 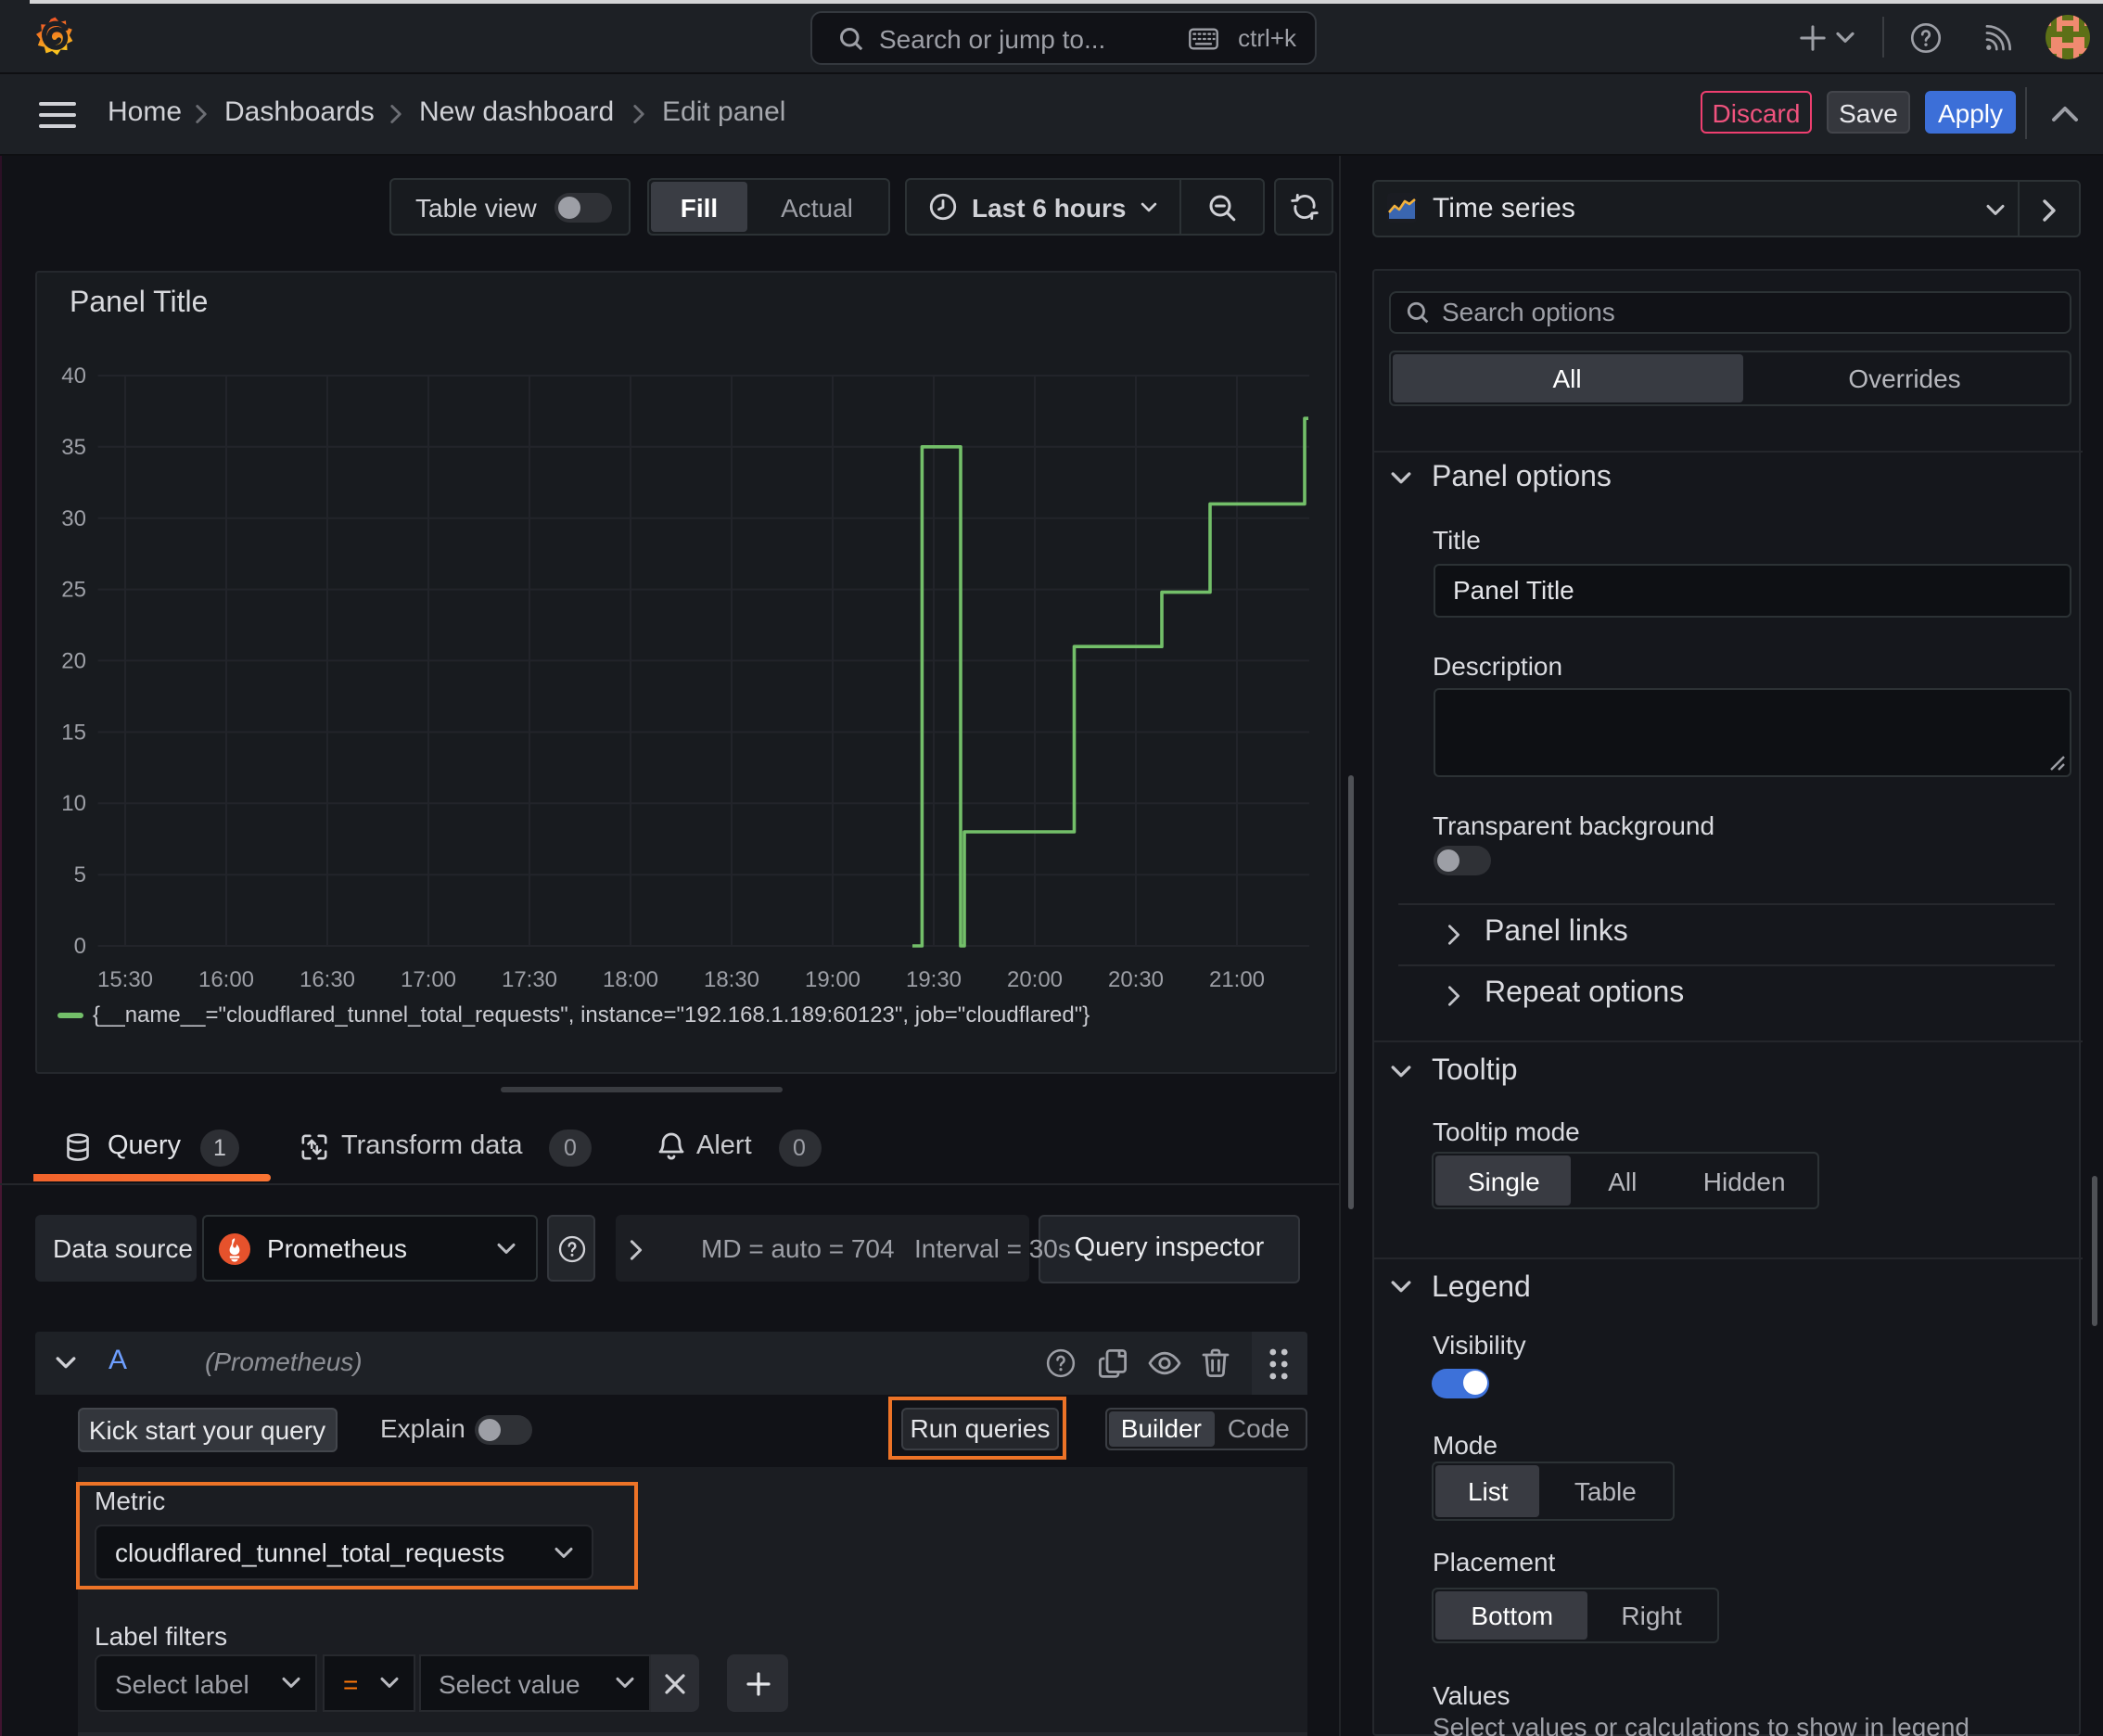 What do you see at coordinates (72, 731) in the screenshot?
I see `svg-text: 15` at bounding box center [72, 731].